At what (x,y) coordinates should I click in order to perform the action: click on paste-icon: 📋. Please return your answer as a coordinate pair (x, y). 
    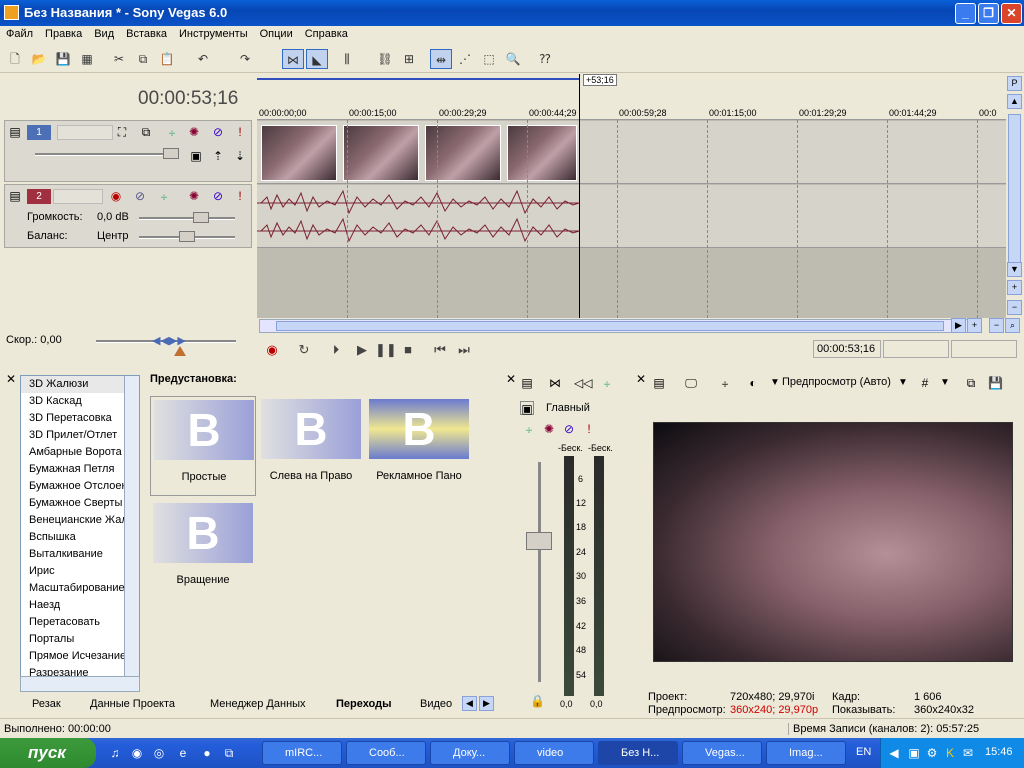
    Looking at the image, I should click on (167, 59).